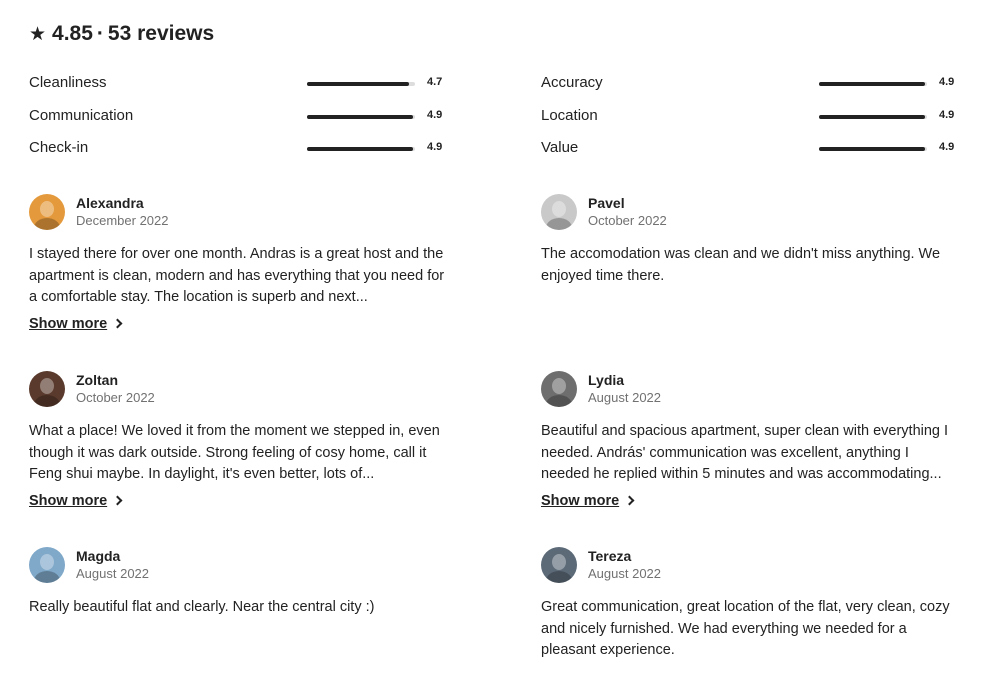  Describe the element at coordinates (569, 115) in the screenshot. I see `category-label: Location` at that location.